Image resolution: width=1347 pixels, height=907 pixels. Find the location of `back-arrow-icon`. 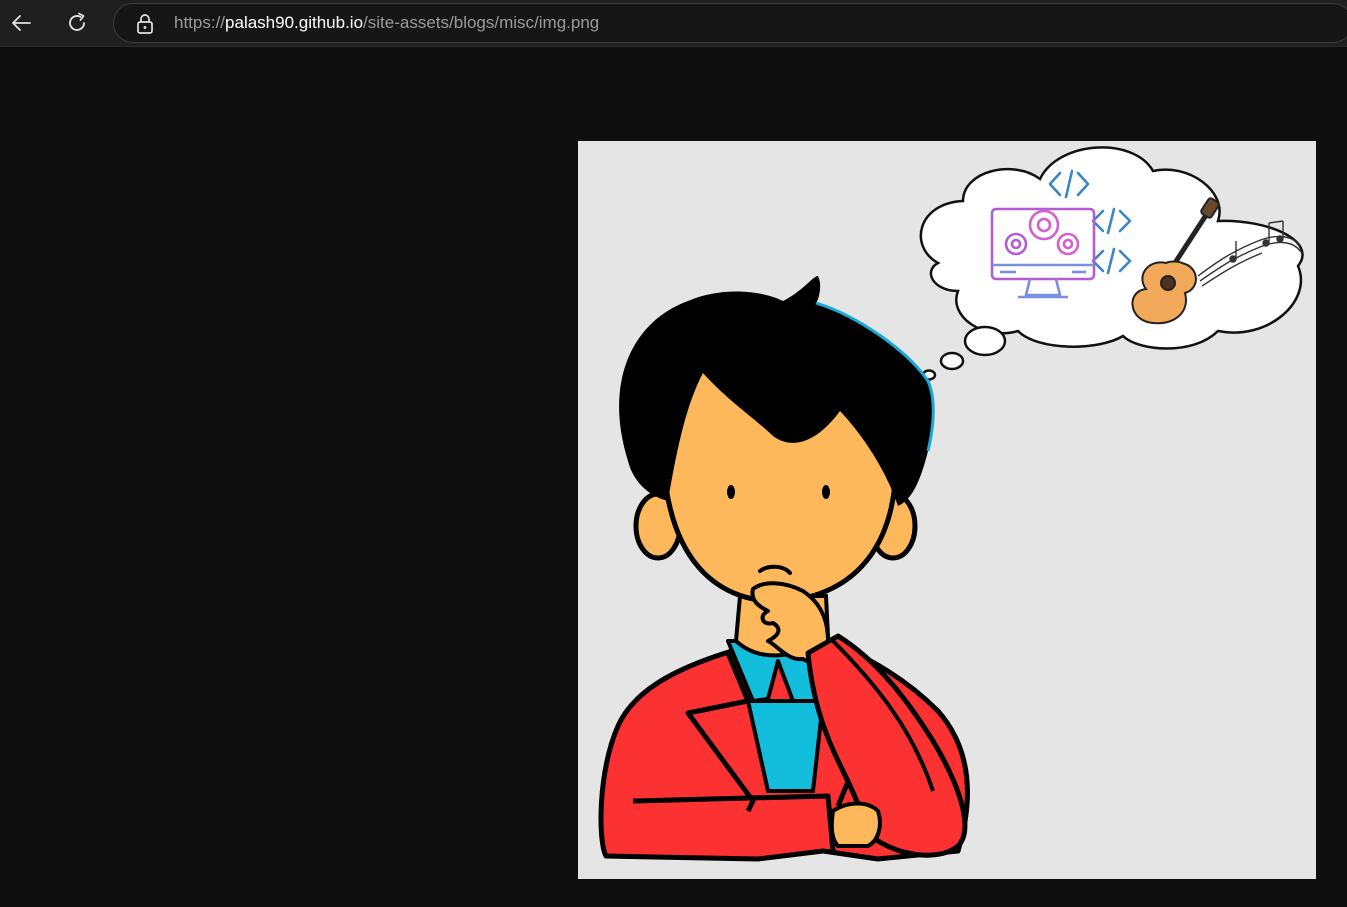

back-arrow-icon is located at coordinates (21, 23).